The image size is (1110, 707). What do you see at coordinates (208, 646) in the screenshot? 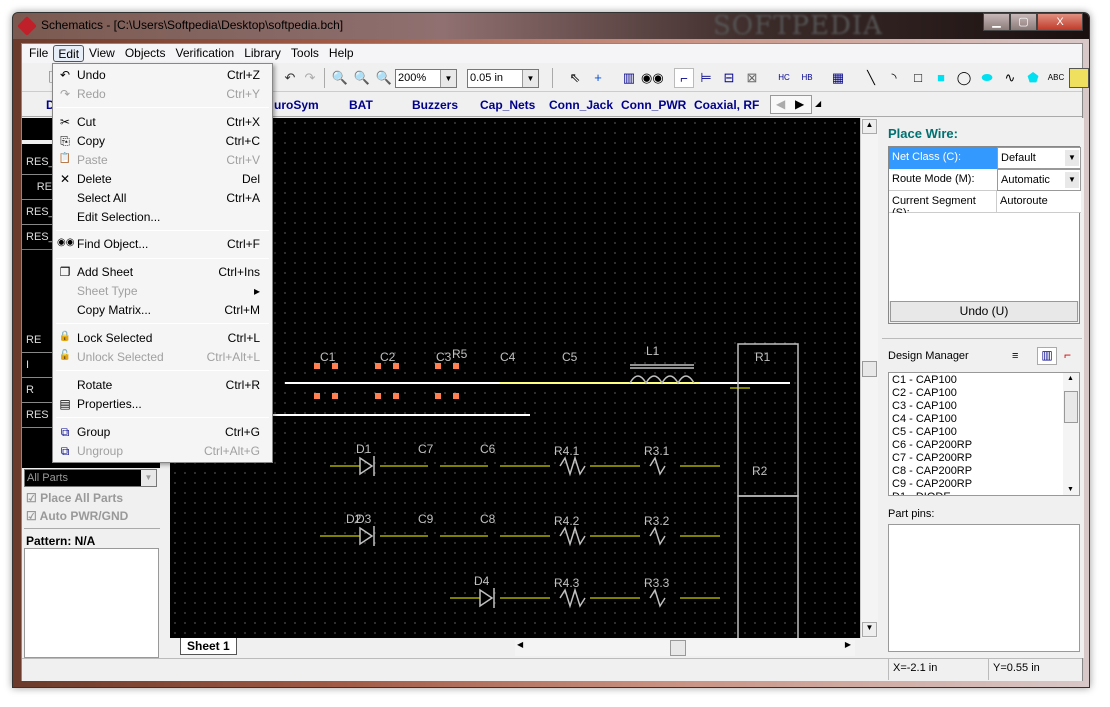
I see `sheet-tab: Sheet 1` at bounding box center [208, 646].